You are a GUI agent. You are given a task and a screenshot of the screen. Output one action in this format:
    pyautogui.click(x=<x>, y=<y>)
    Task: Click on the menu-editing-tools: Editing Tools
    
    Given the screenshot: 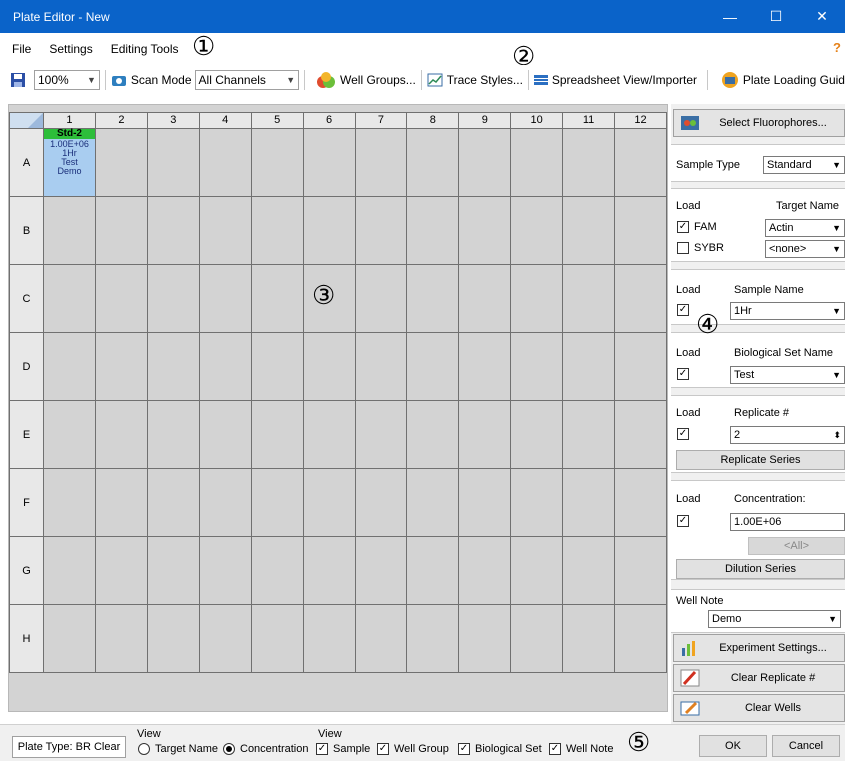 What is the action you would take?
    pyautogui.click(x=145, y=49)
    